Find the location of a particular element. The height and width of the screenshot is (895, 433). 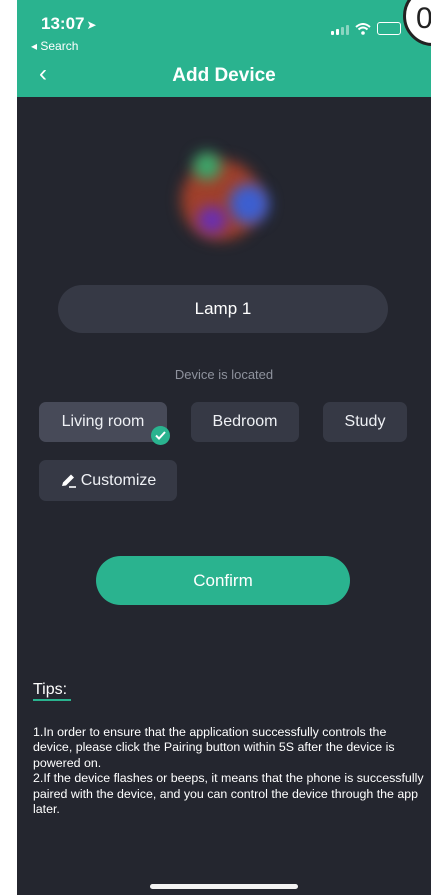

pencil-icon is located at coordinates (68, 481).